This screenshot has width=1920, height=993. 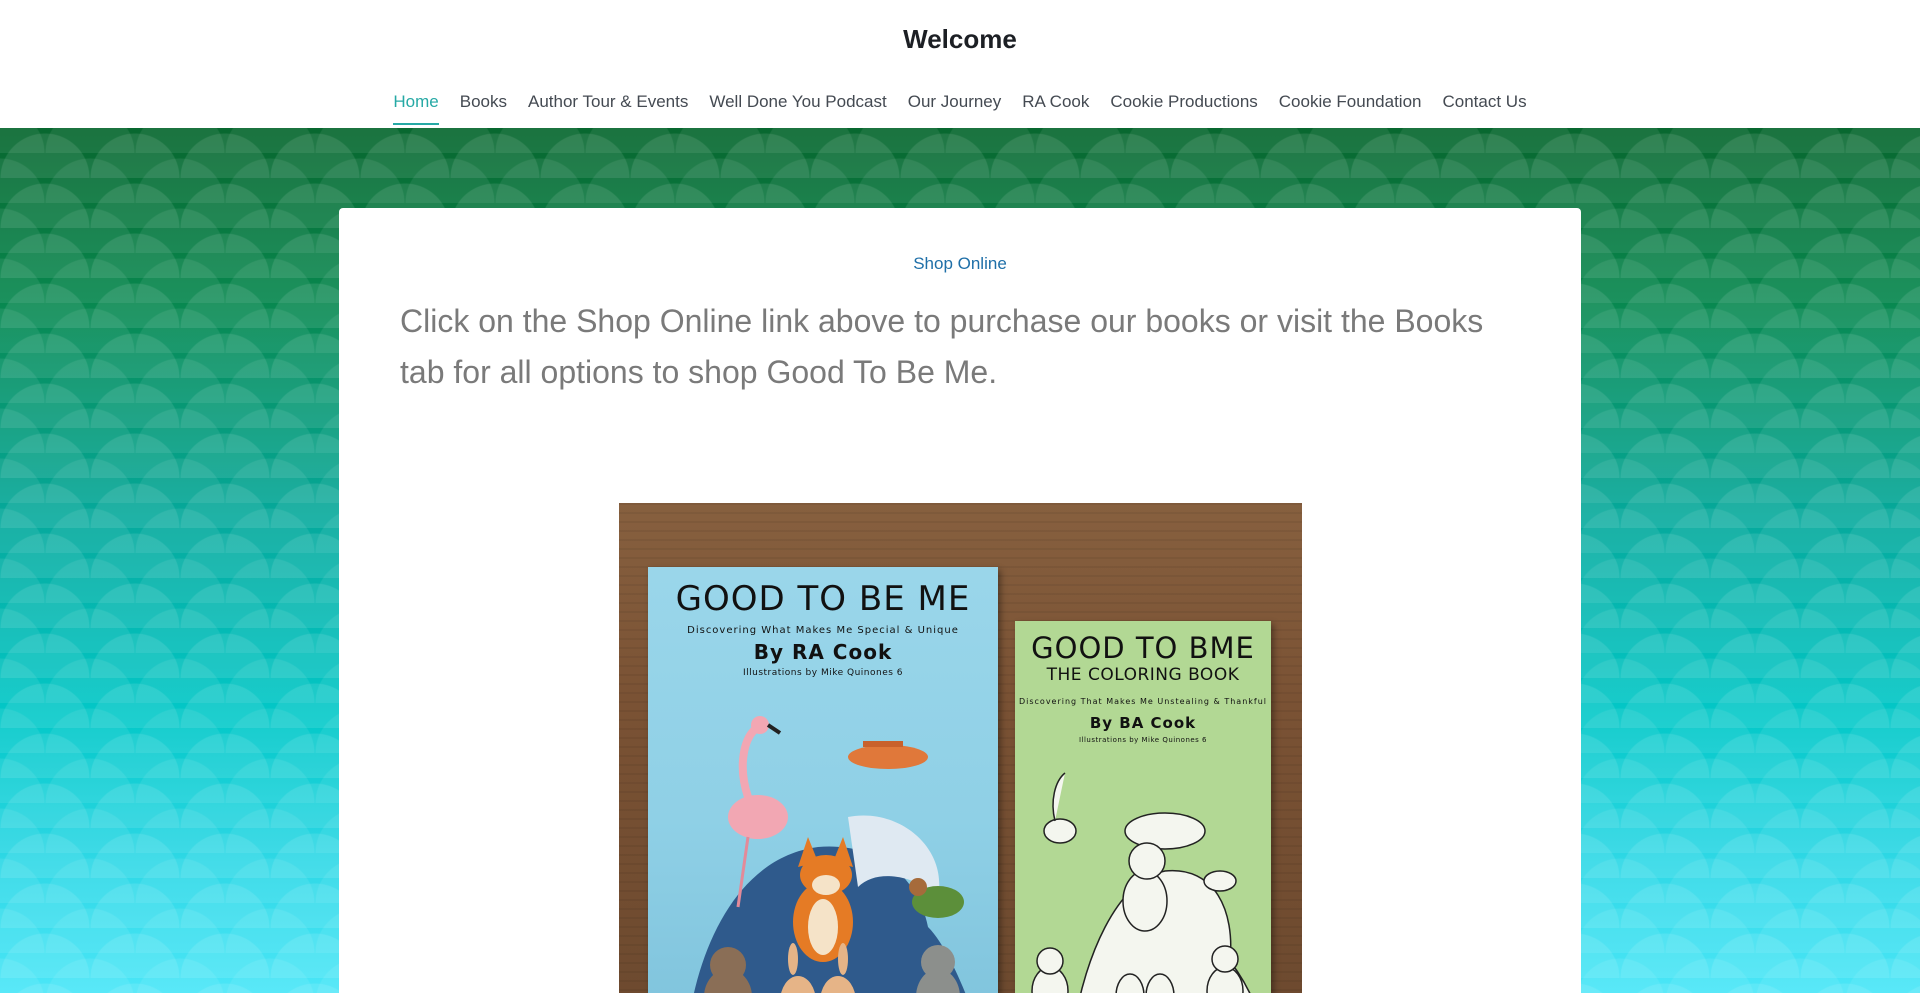 What do you see at coordinates (1143, 740) in the screenshot?
I see `coloring-book-illustrator: Illustrations by Mike Quinones 6` at bounding box center [1143, 740].